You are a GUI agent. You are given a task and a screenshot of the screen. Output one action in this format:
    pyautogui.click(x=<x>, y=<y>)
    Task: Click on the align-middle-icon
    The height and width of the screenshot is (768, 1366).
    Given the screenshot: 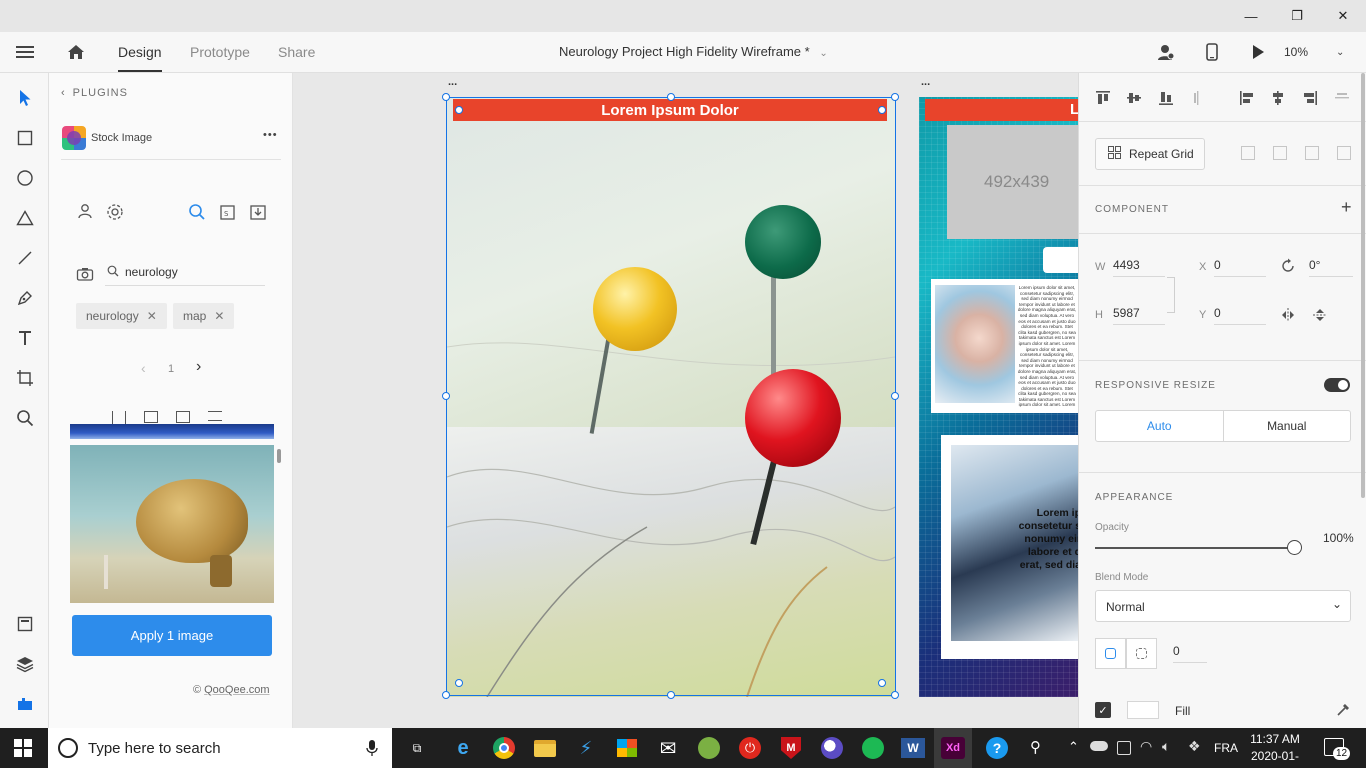 What is the action you would take?
    pyautogui.click(x=1134, y=99)
    